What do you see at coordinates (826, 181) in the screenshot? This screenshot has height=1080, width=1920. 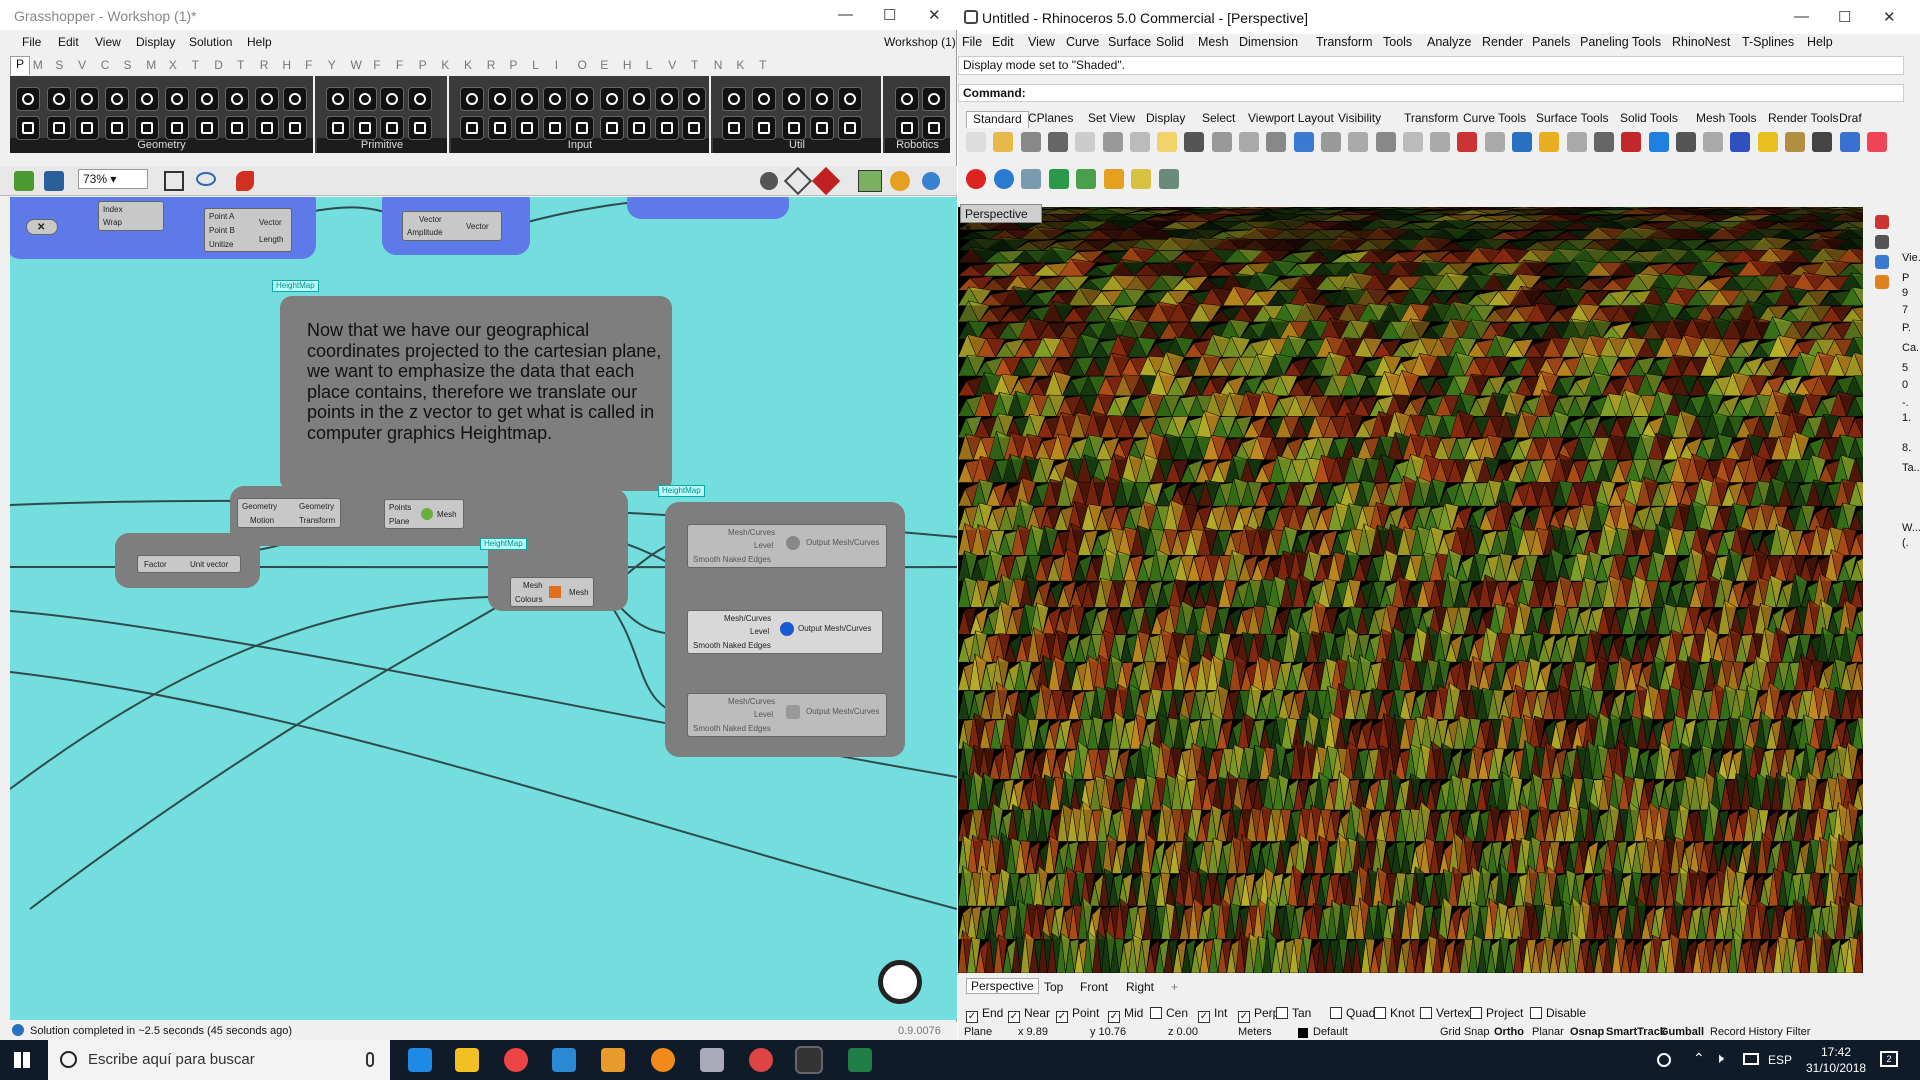 I see `shaded-icon` at bounding box center [826, 181].